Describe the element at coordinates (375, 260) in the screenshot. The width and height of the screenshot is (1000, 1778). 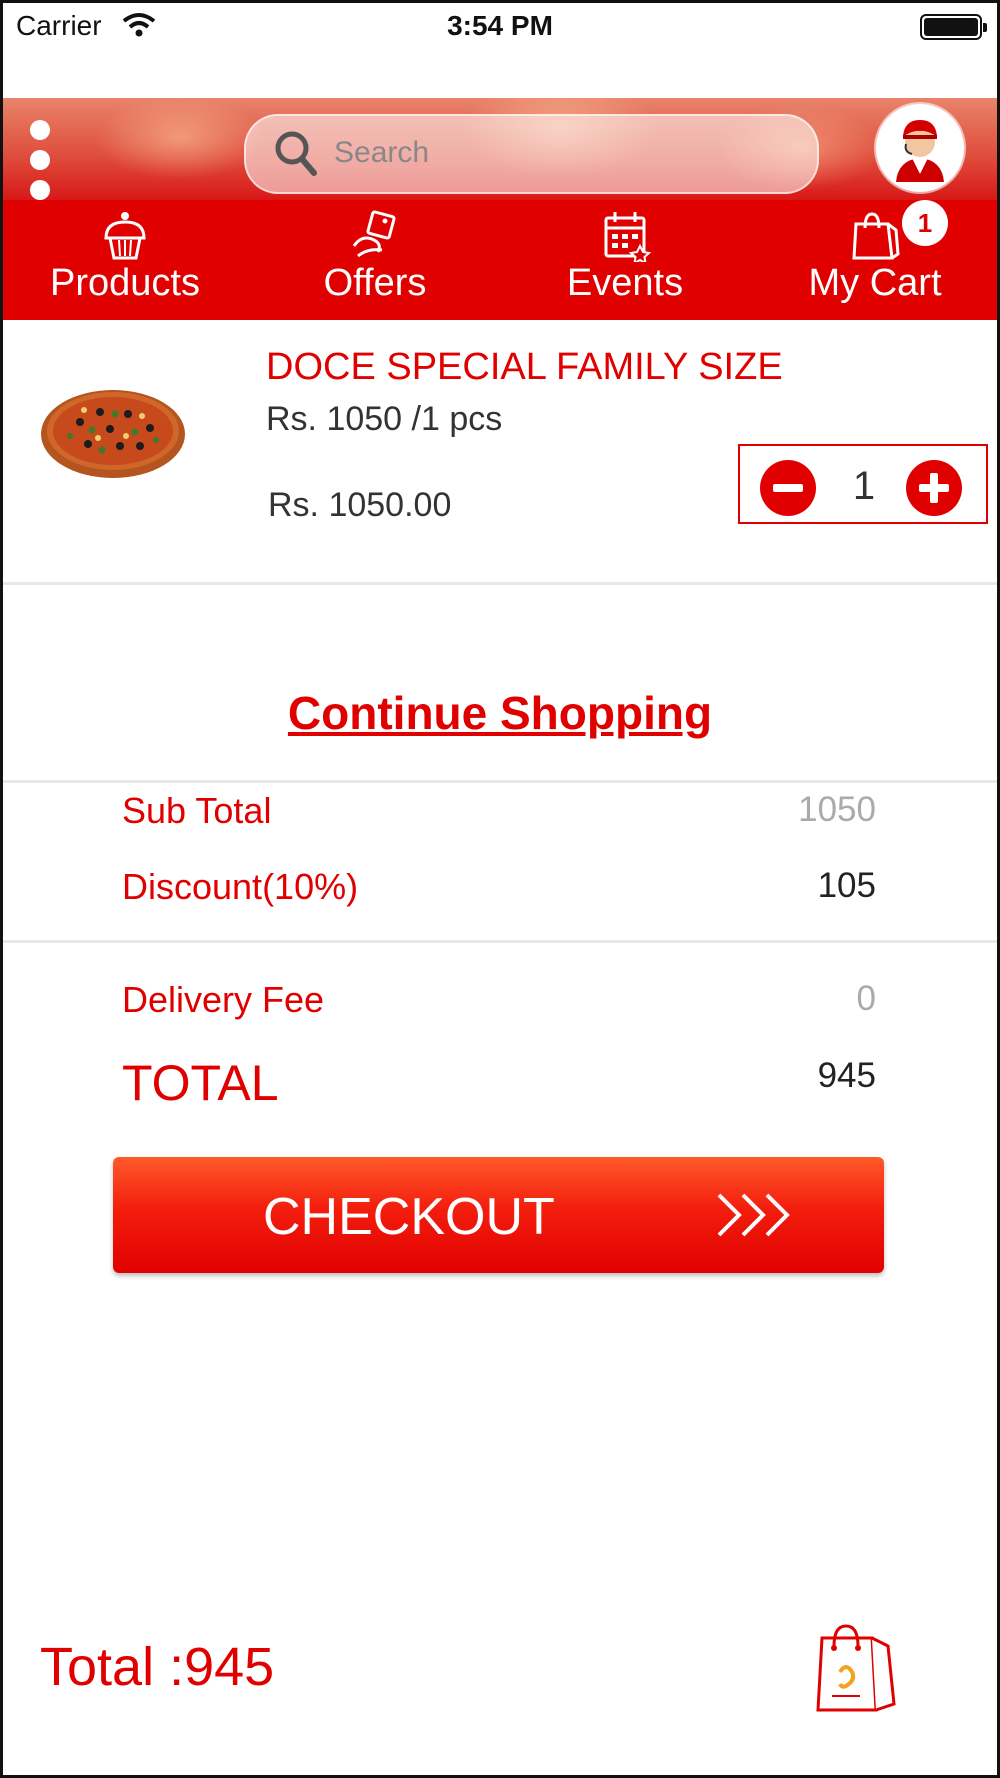
I see `tab-offers: Offers` at that location.